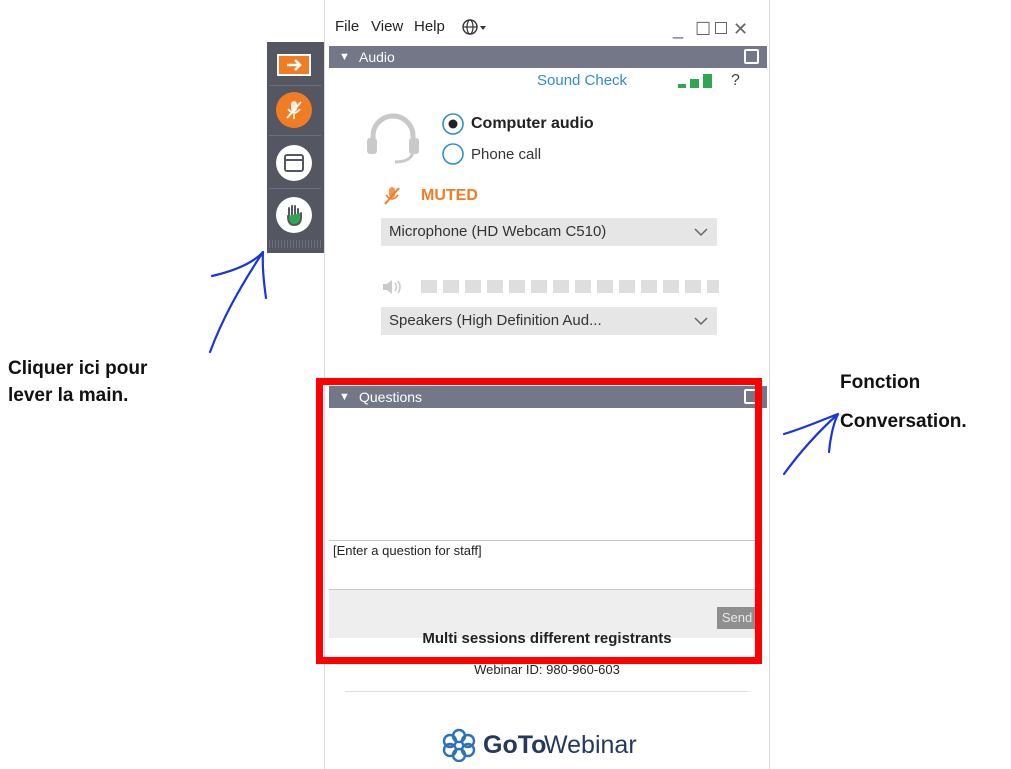 This screenshot has height=769, width=1011. I want to click on arrow-to-questions, so click(811, 444).